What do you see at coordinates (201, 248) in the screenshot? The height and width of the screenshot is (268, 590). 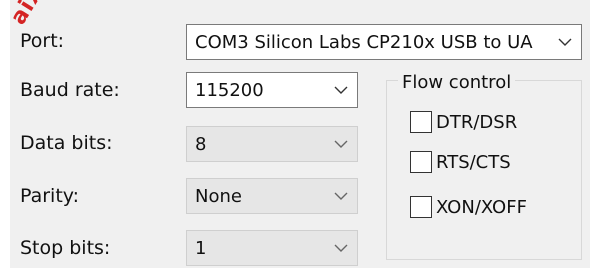 I see `stop-bits-value: 1` at bounding box center [201, 248].